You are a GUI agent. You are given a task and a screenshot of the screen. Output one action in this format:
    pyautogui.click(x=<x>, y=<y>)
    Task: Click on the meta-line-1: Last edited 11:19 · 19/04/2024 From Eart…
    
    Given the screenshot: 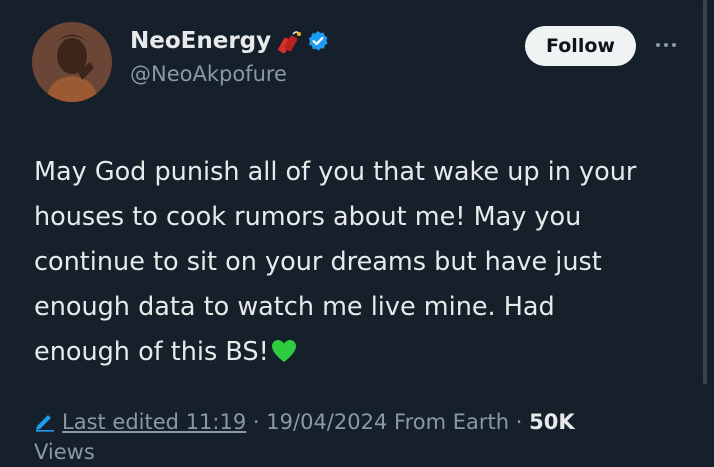 What is the action you would take?
    pyautogui.click(x=364, y=422)
    